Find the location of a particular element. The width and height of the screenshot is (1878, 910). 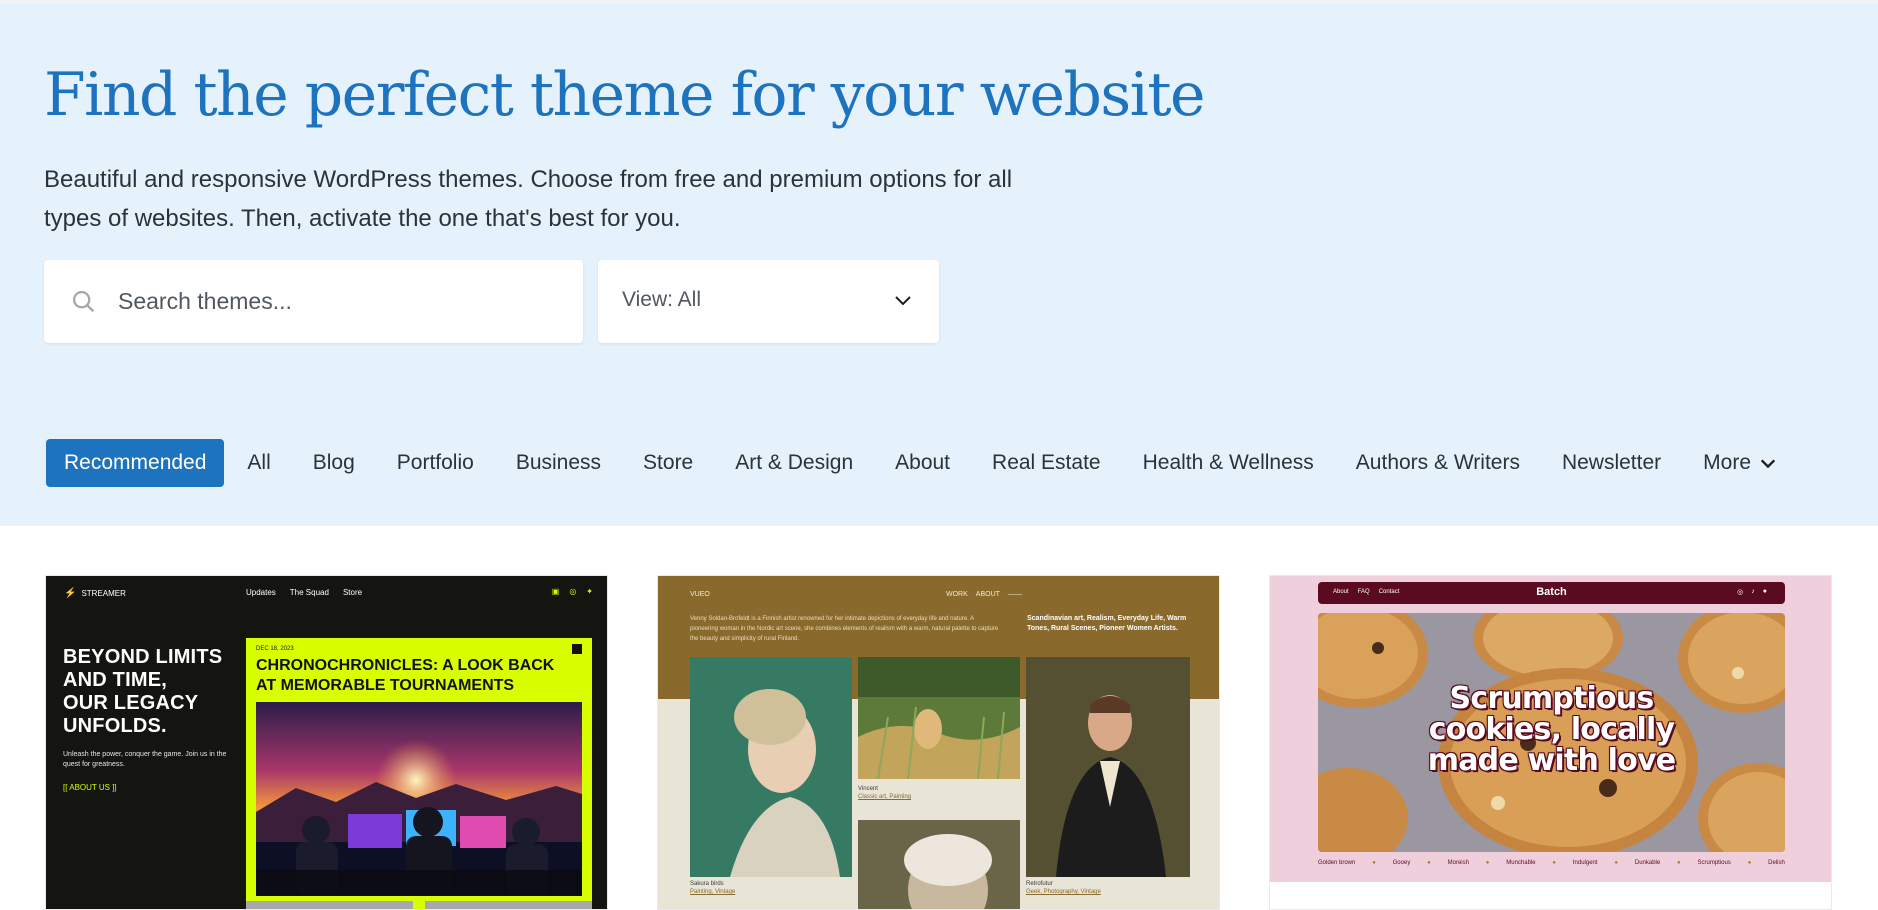

artwork-title: Retrofutur is located at coordinates (1039, 884).